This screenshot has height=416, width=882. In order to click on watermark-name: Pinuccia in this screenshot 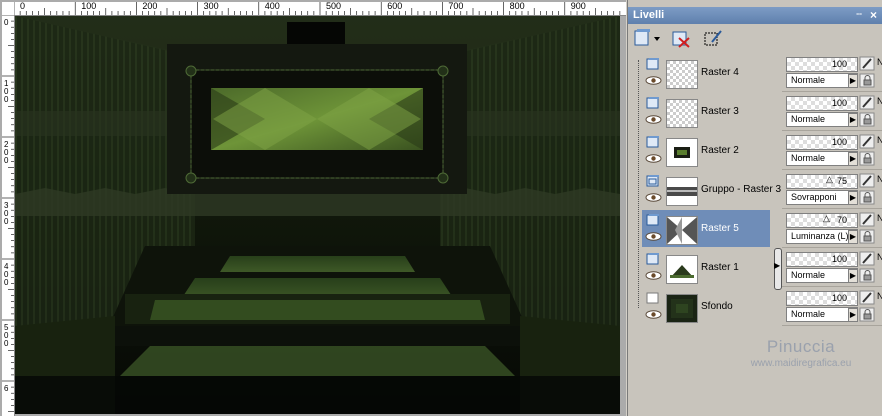, I will do `click(801, 346)`.